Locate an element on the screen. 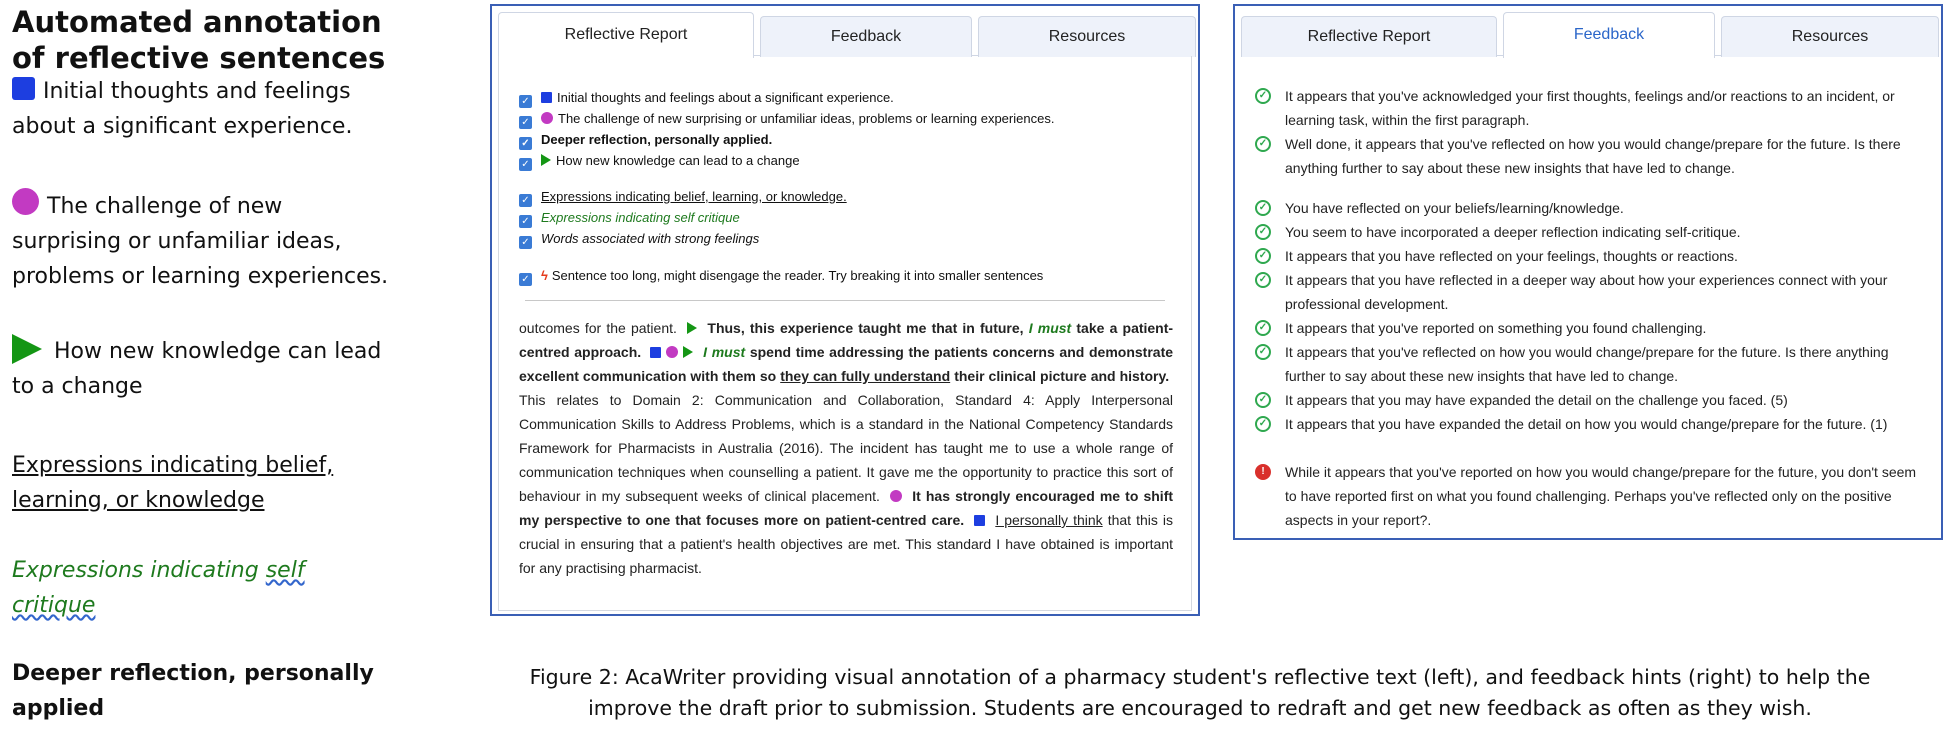 Image resolution: width=1947 pixels, height=730 pixels. check-self-critique: ✓ Expressions indicating self critique is located at coordinates (629, 219).